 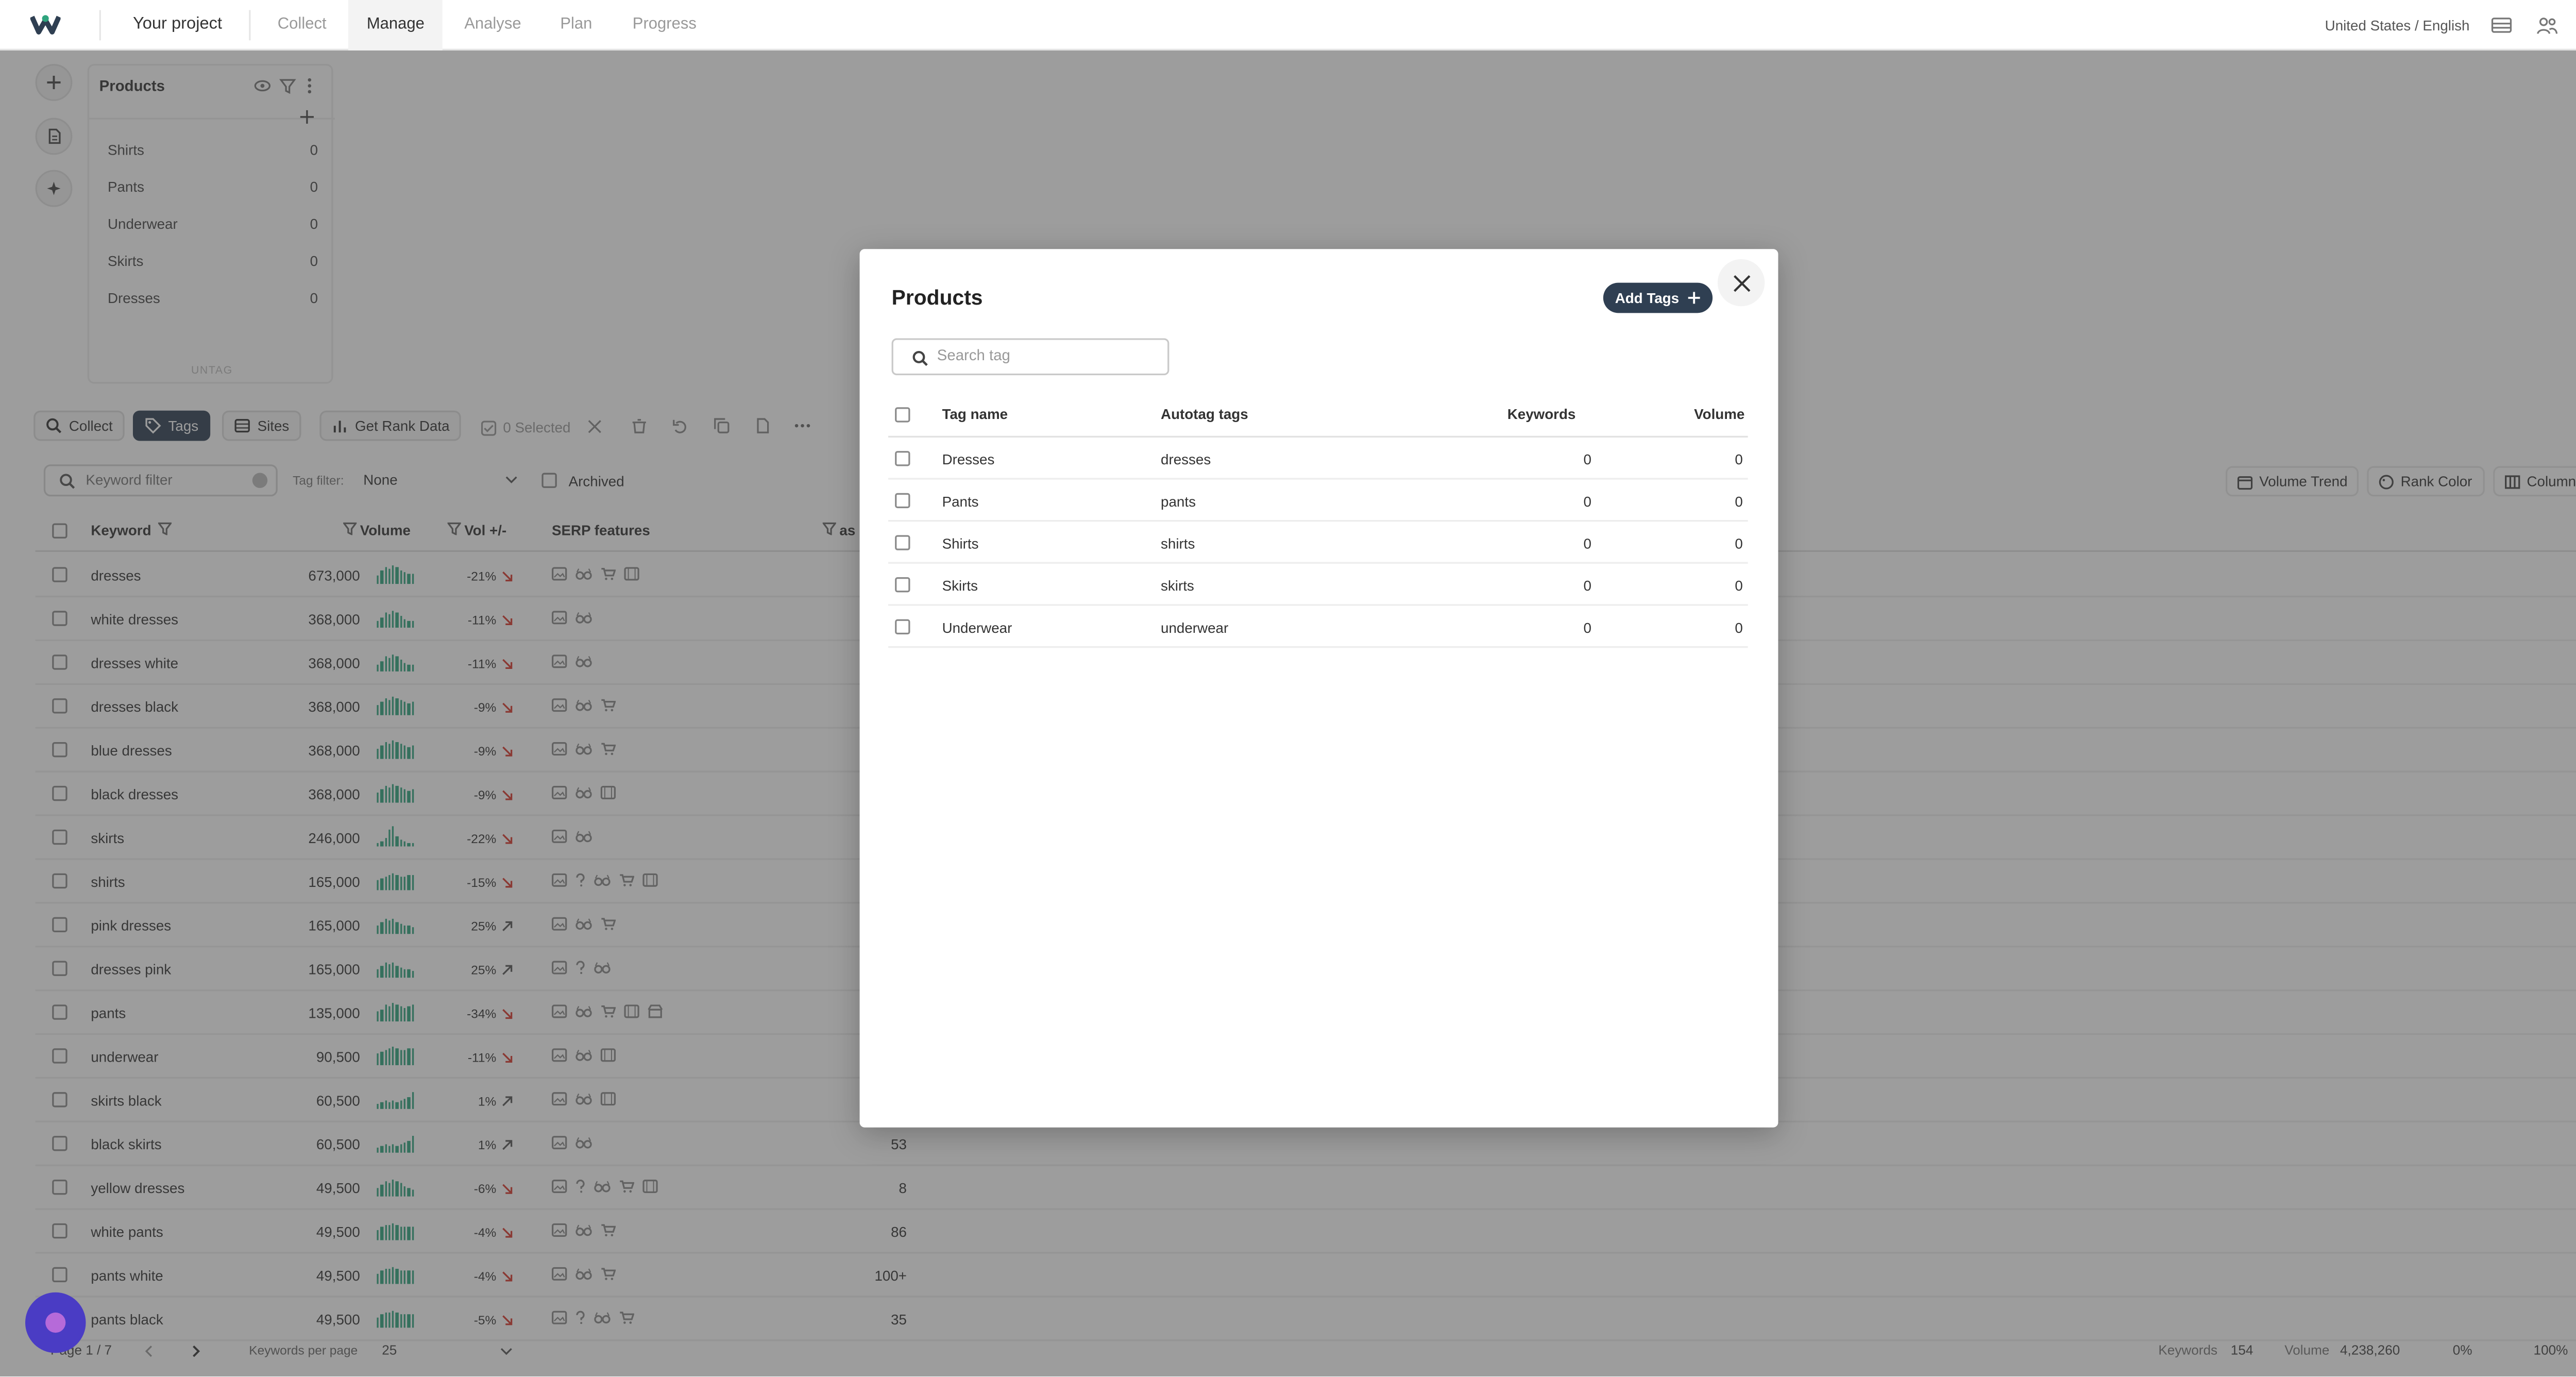 I want to click on chat-launcher-button, so click(x=55, y=1322).